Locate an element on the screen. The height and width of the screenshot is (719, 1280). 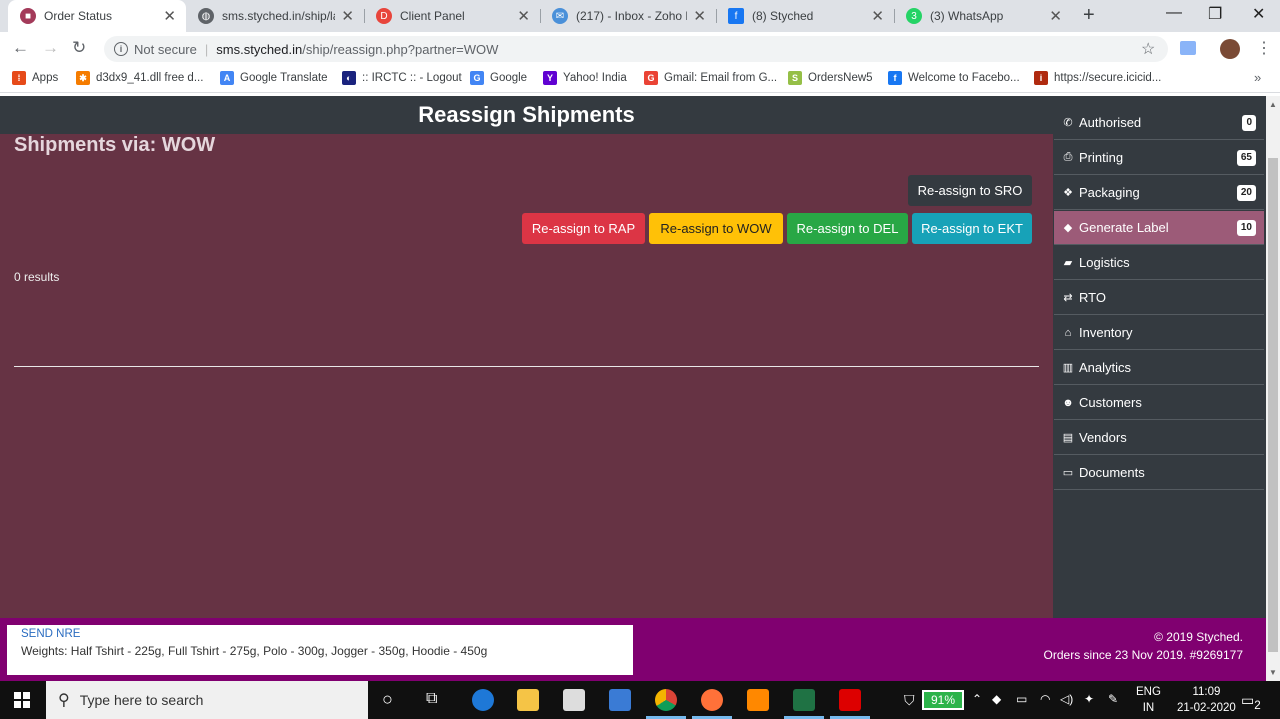
sidebar-item-authorised: ✆ Authorised 0 is located at coordinates (1159, 123).